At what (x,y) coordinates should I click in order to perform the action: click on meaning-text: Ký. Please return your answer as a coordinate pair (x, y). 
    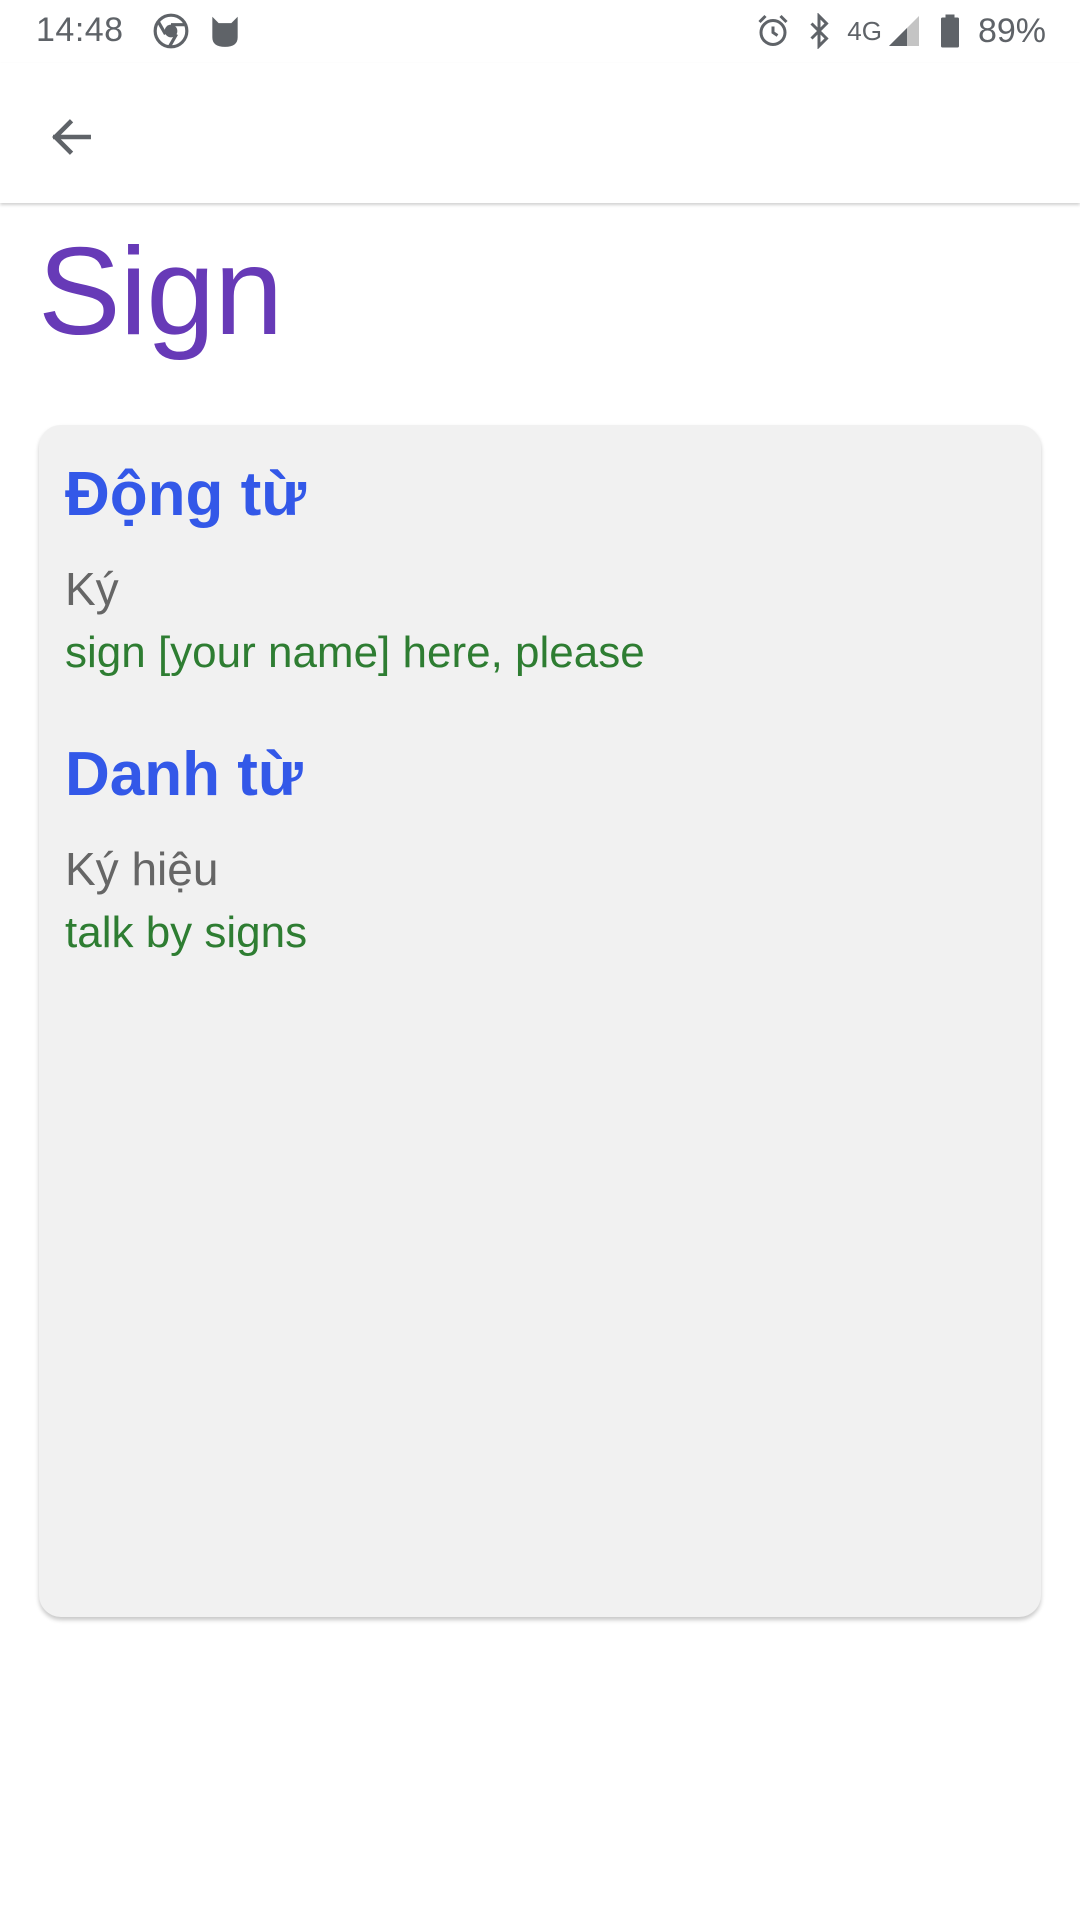
    Looking at the image, I should click on (92, 589).